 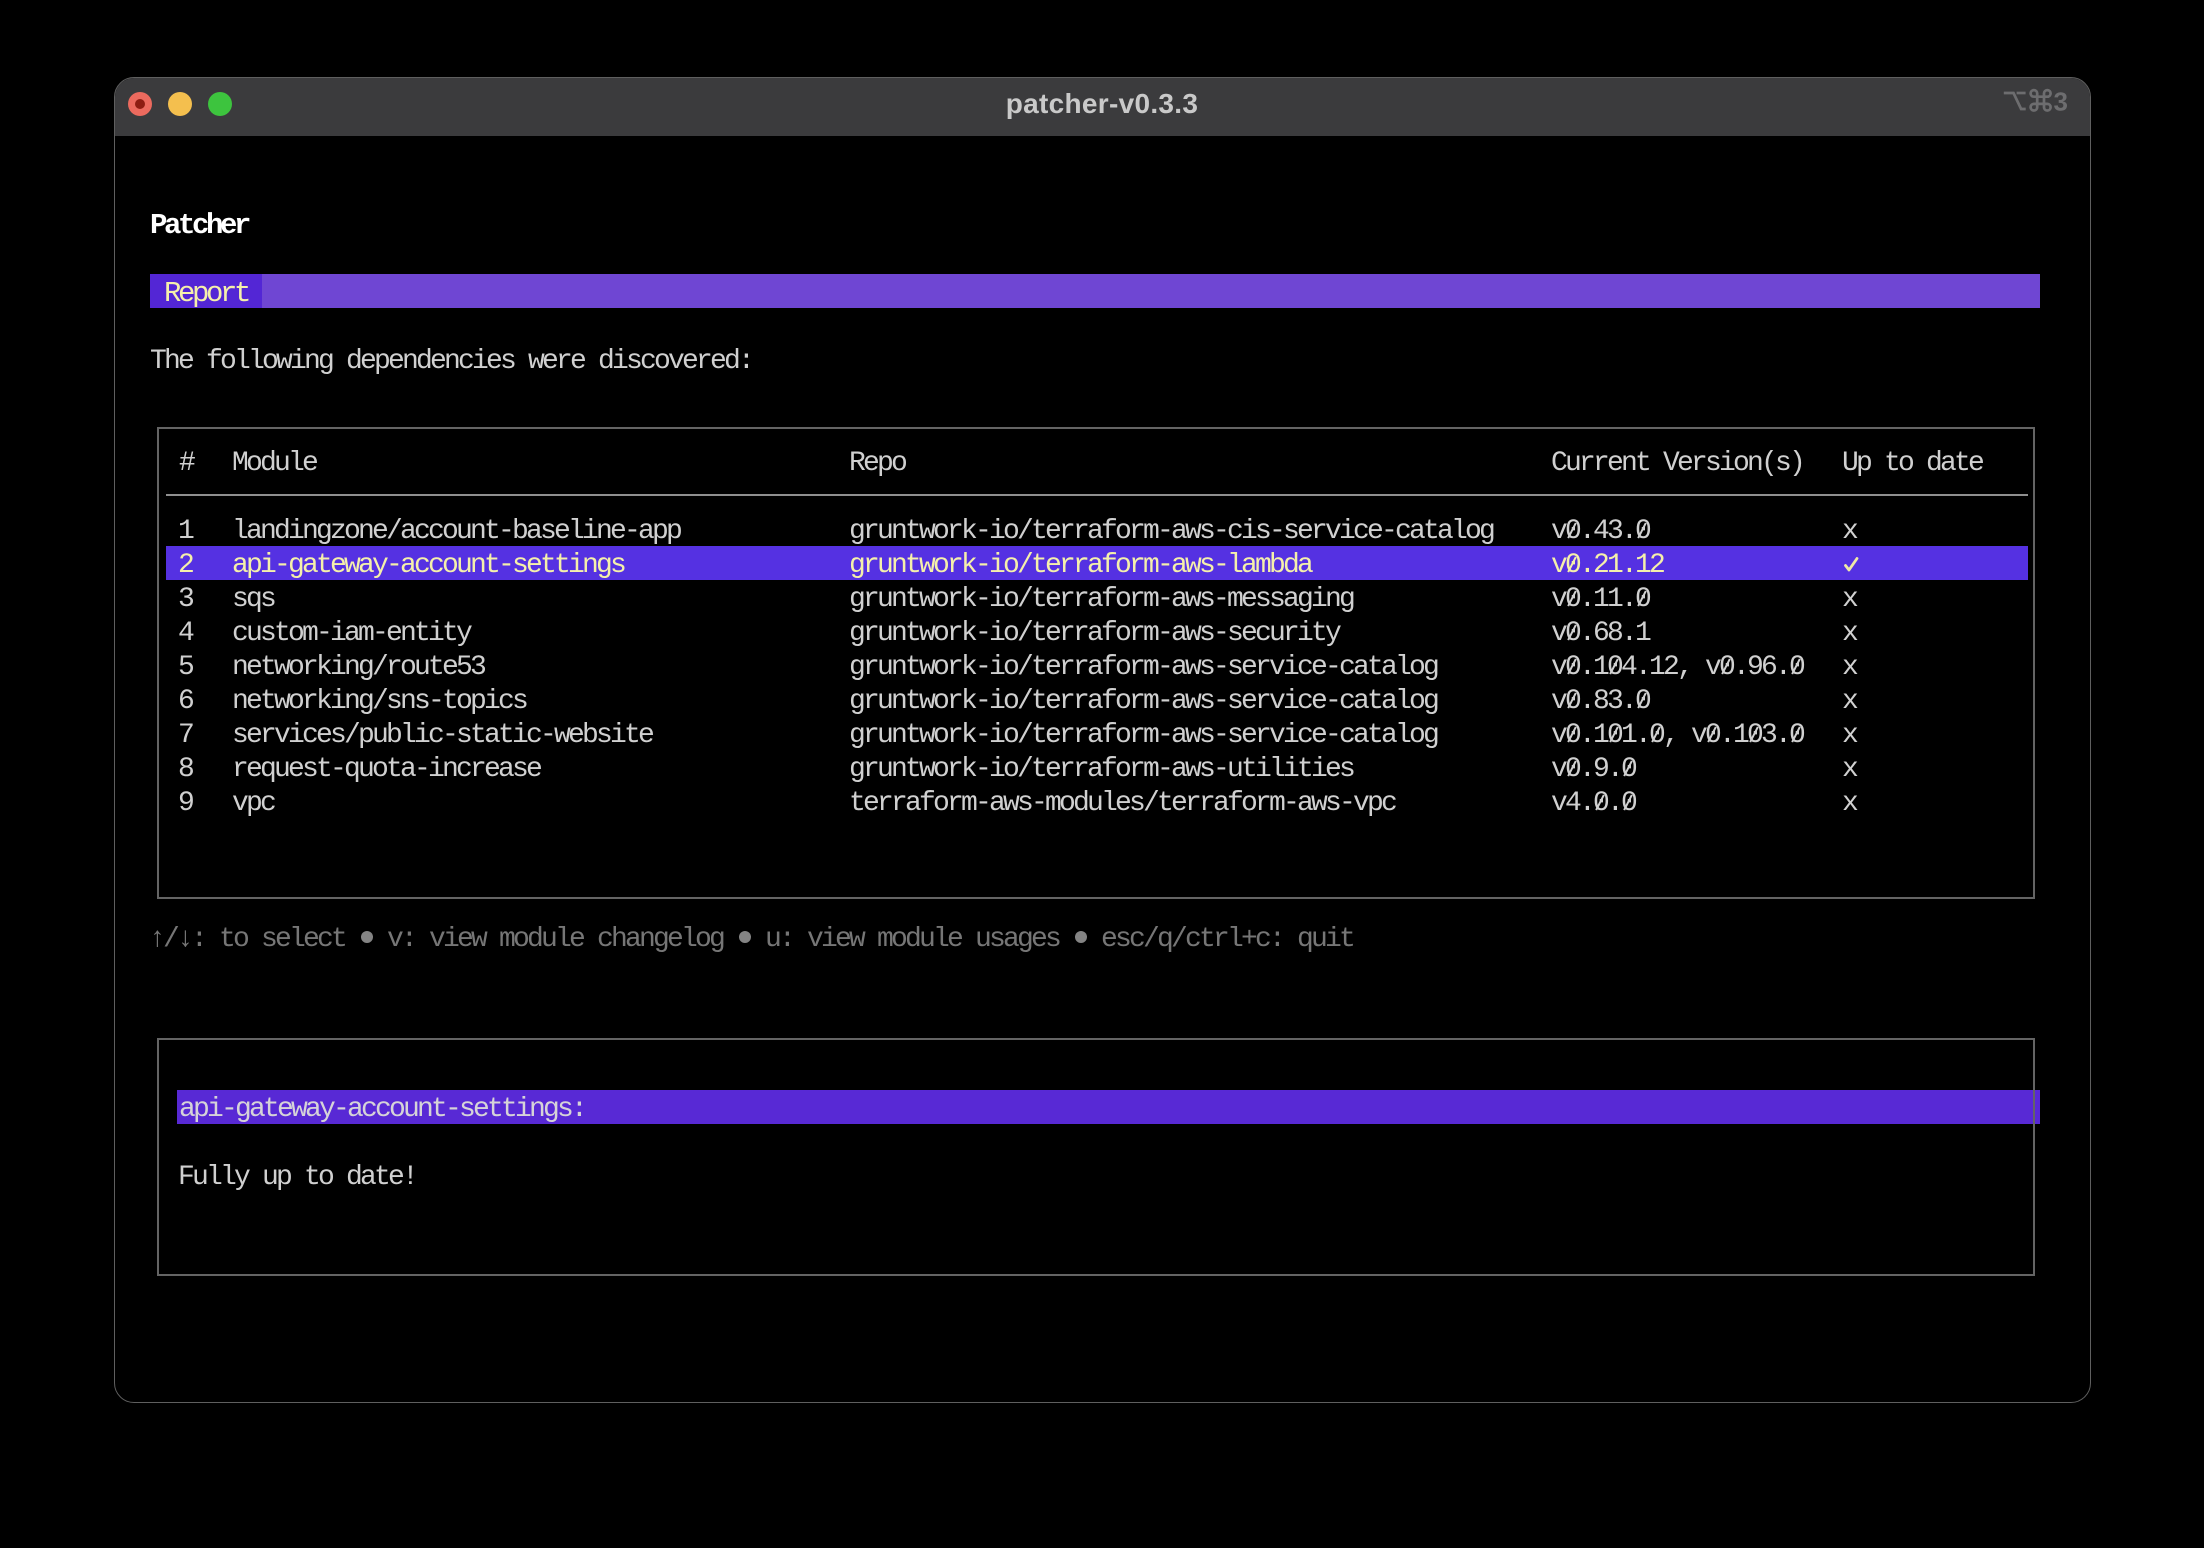 What do you see at coordinates (2061, 101) in the screenshot?
I see `svg-text: 3` at bounding box center [2061, 101].